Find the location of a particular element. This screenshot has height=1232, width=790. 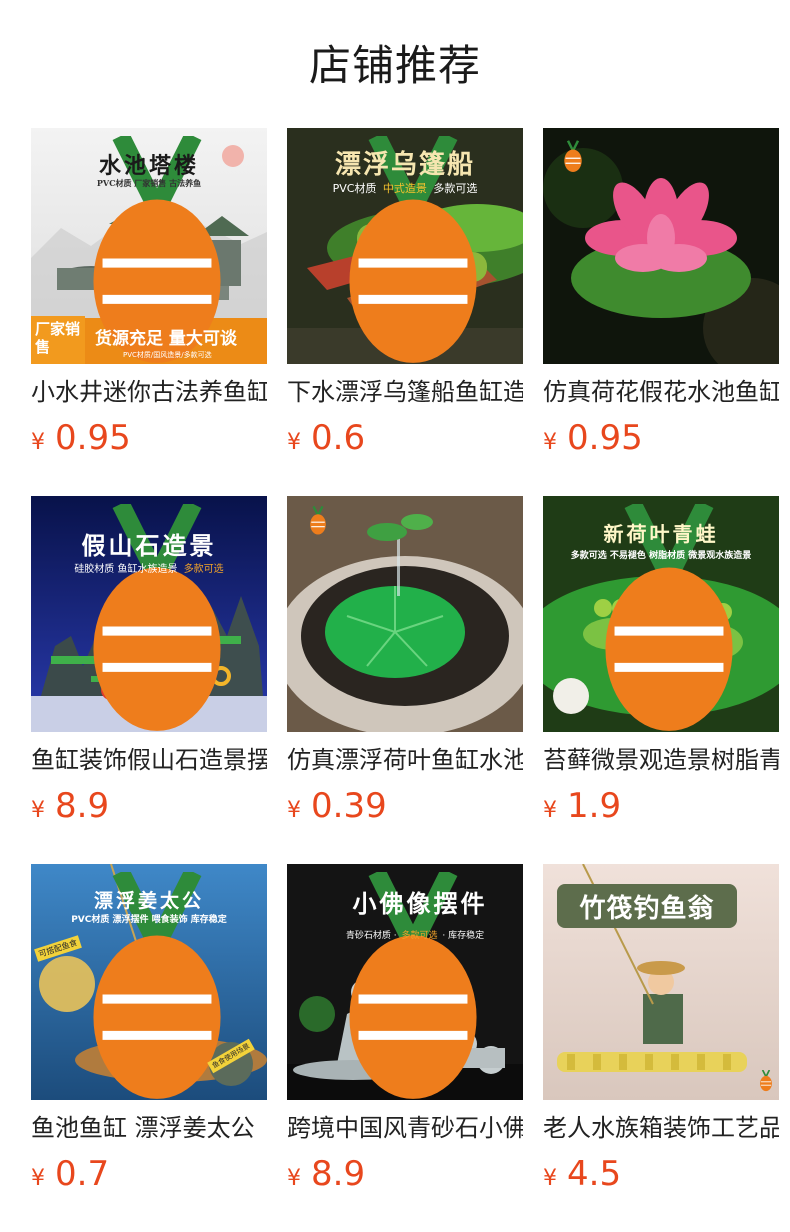

product-name: 鱼池鱼缸 漂浮姜太公 is located at coordinates (149, 1128).